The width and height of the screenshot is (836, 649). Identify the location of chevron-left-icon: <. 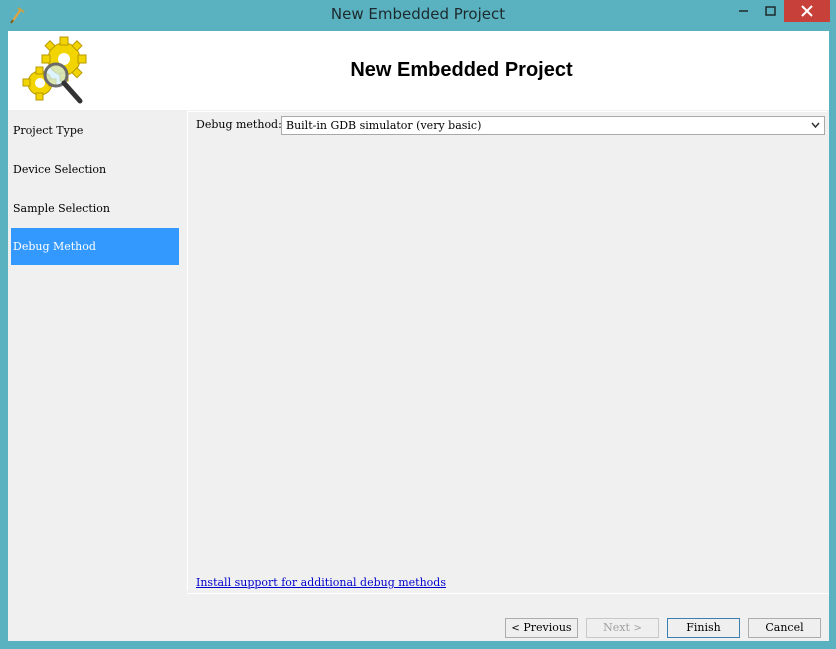
(515, 628).